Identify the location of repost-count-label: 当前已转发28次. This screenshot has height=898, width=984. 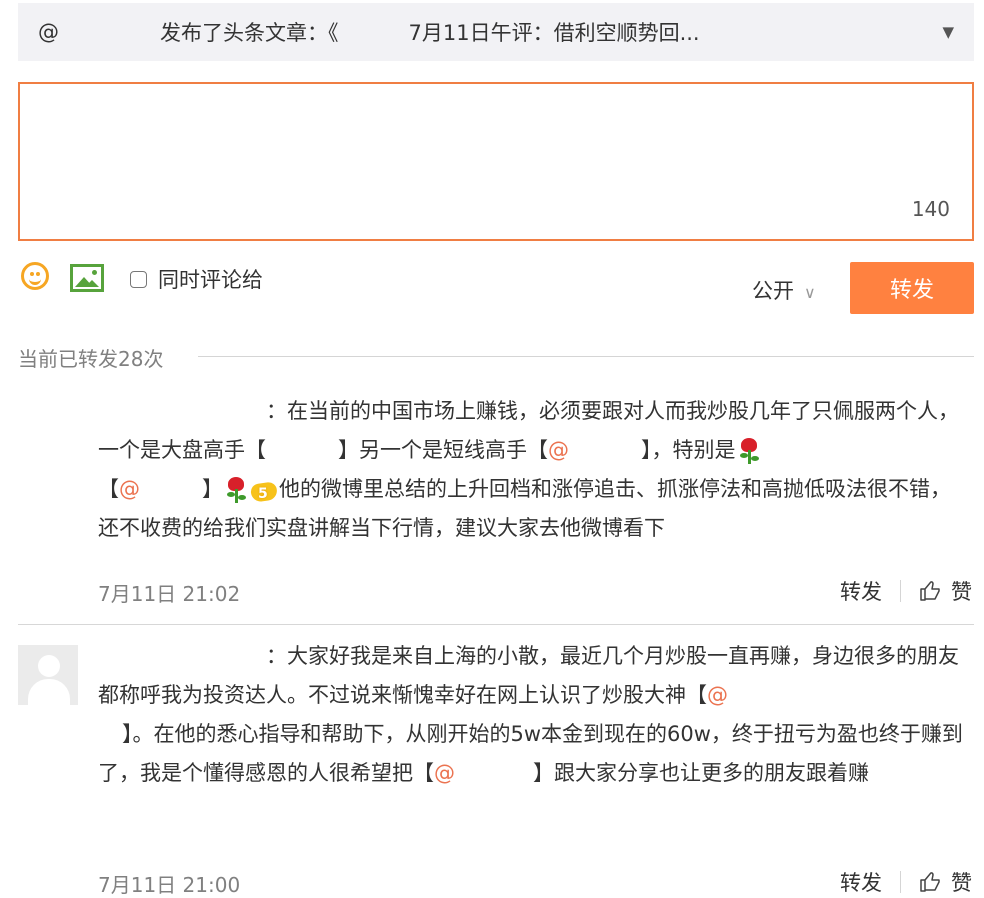
(96, 357).